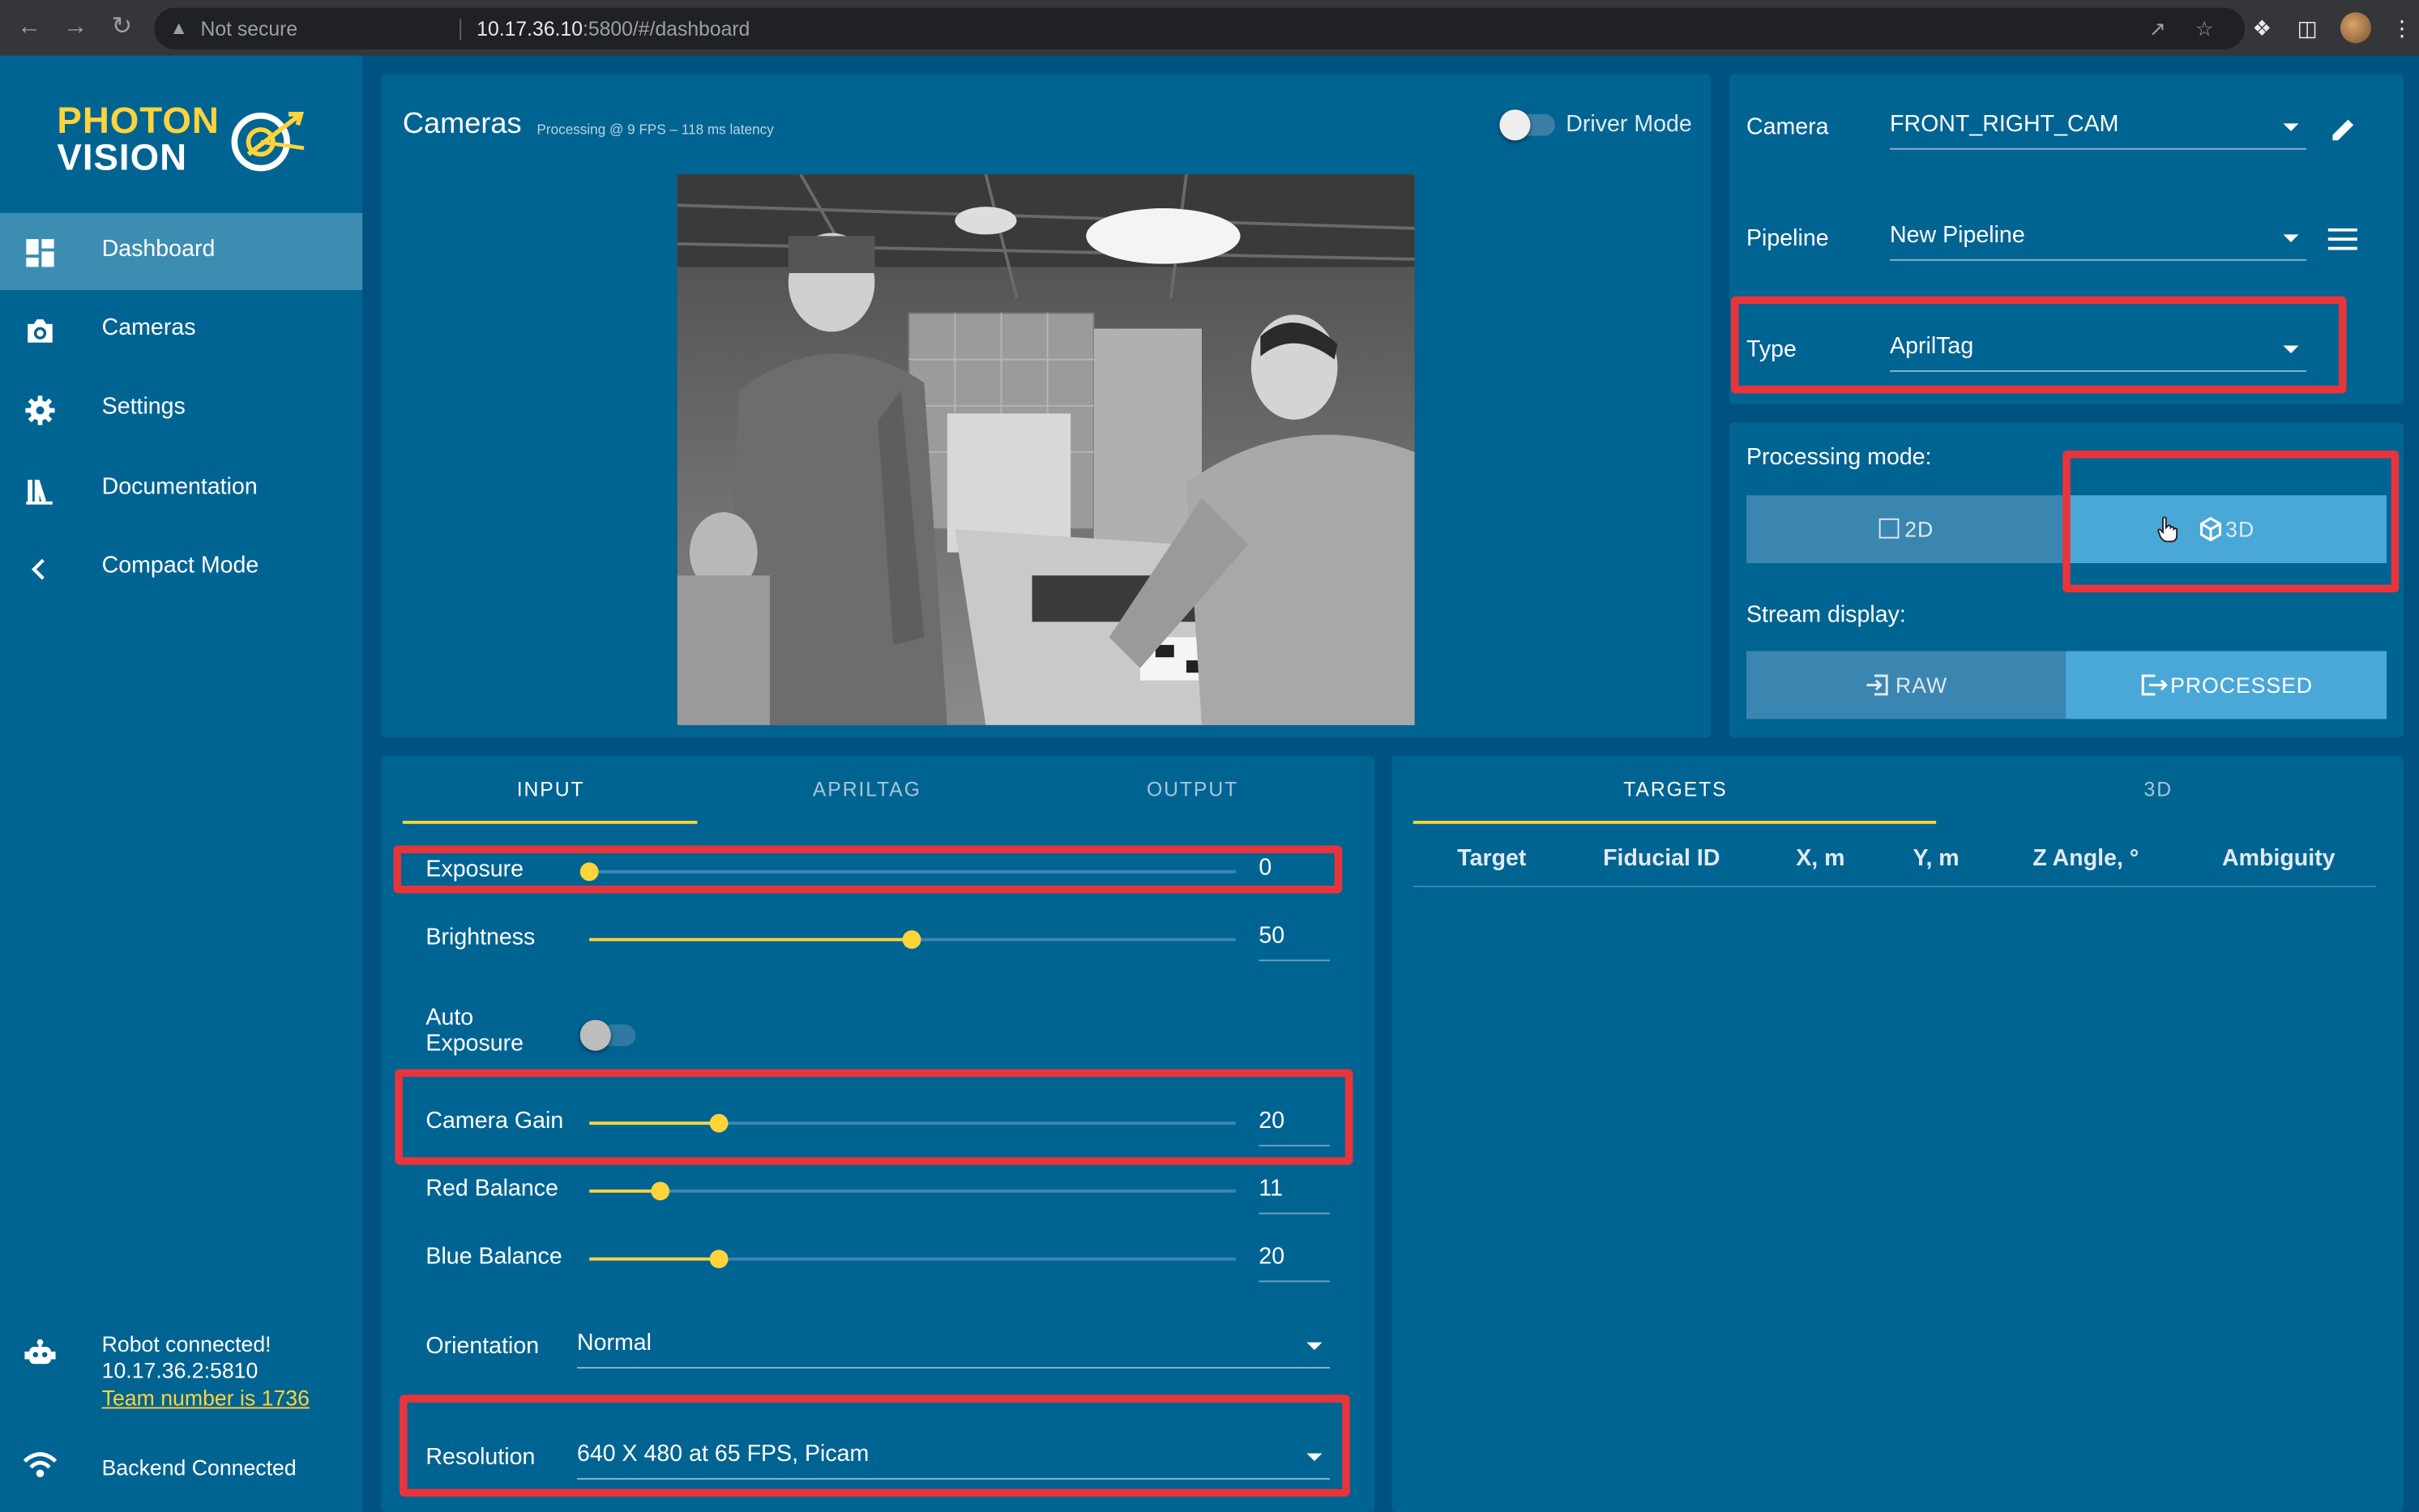 The width and height of the screenshot is (2419, 1512). Describe the element at coordinates (1787, 127) in the screenshot. I see `camera-label: Camera` at that location.